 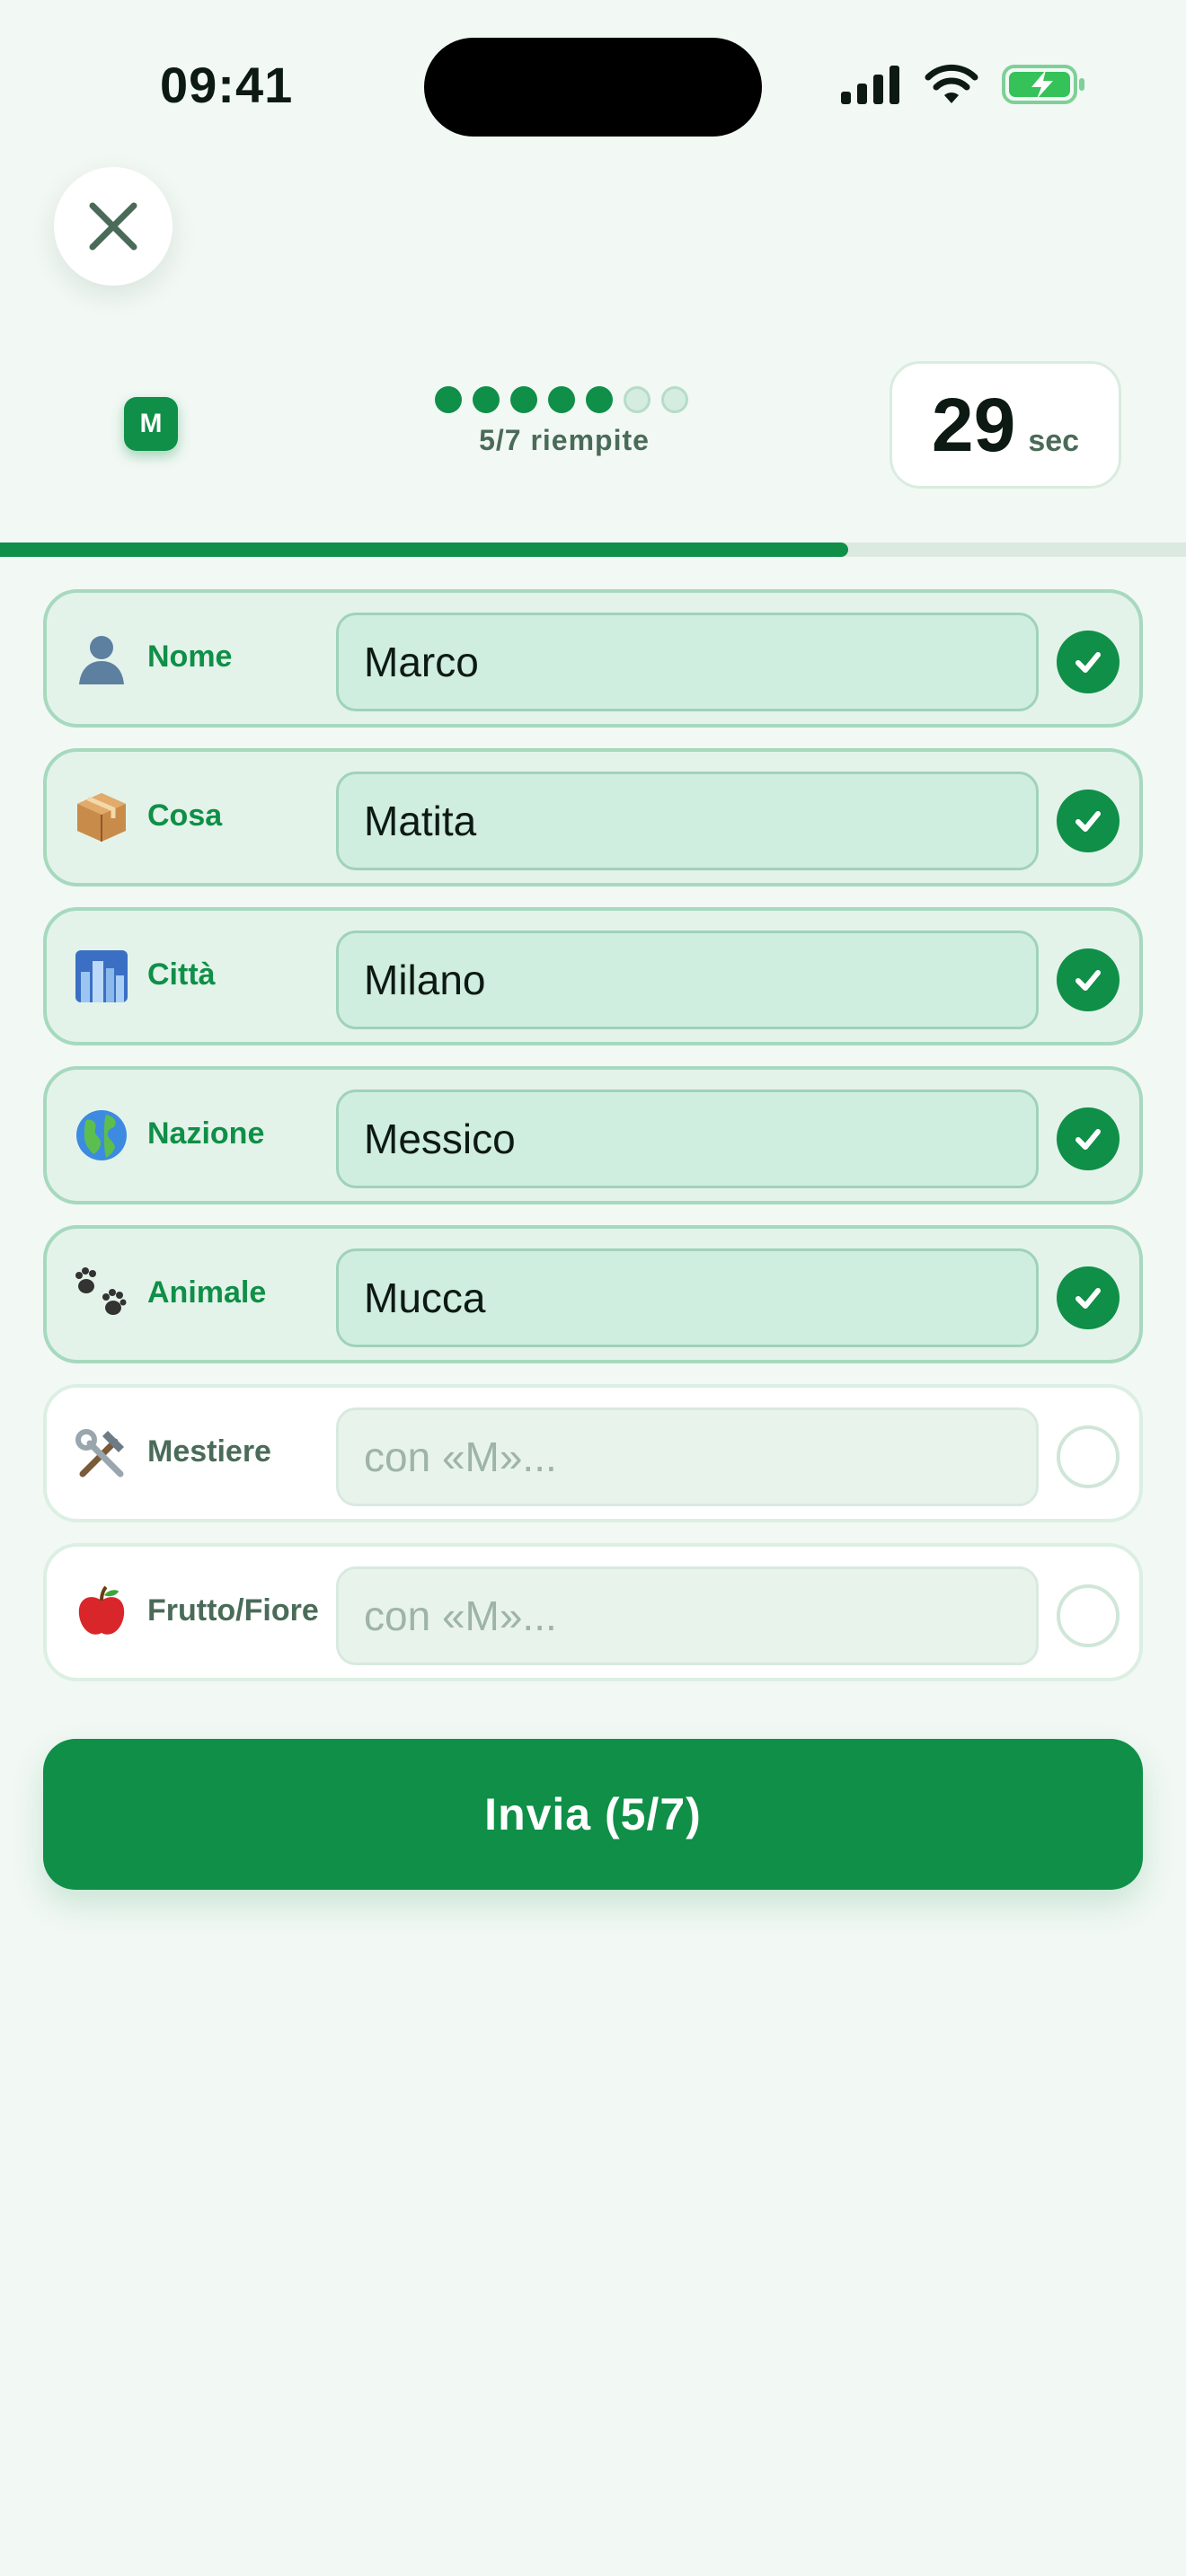 I want to click on progress-fill, so click(x=424, y=550).